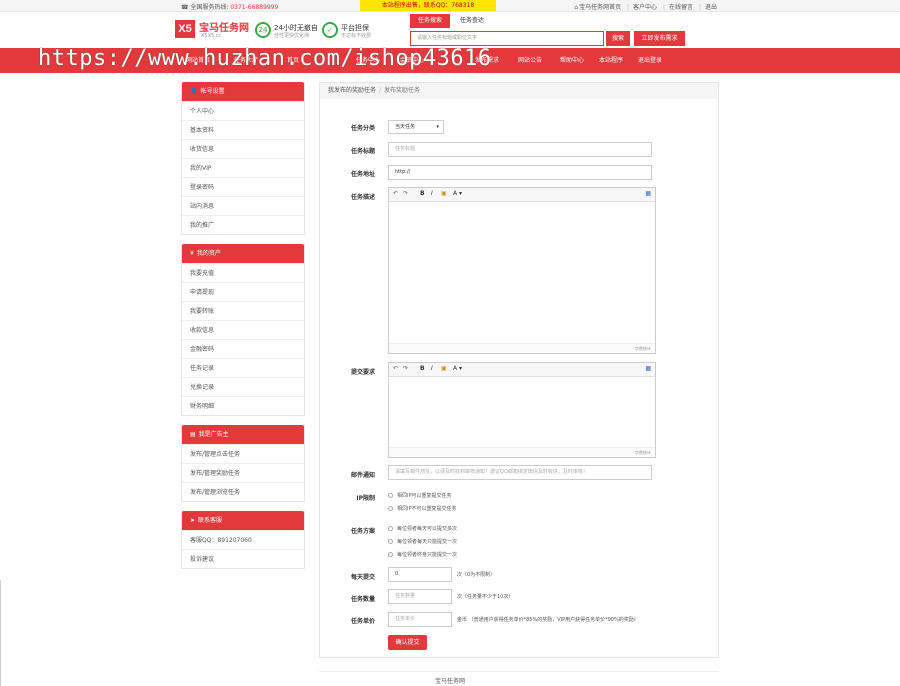 Image resolution: width=900 pixels, height=686 pixels. I want to click on top-link-message: 在线留言, so click(681, 7).